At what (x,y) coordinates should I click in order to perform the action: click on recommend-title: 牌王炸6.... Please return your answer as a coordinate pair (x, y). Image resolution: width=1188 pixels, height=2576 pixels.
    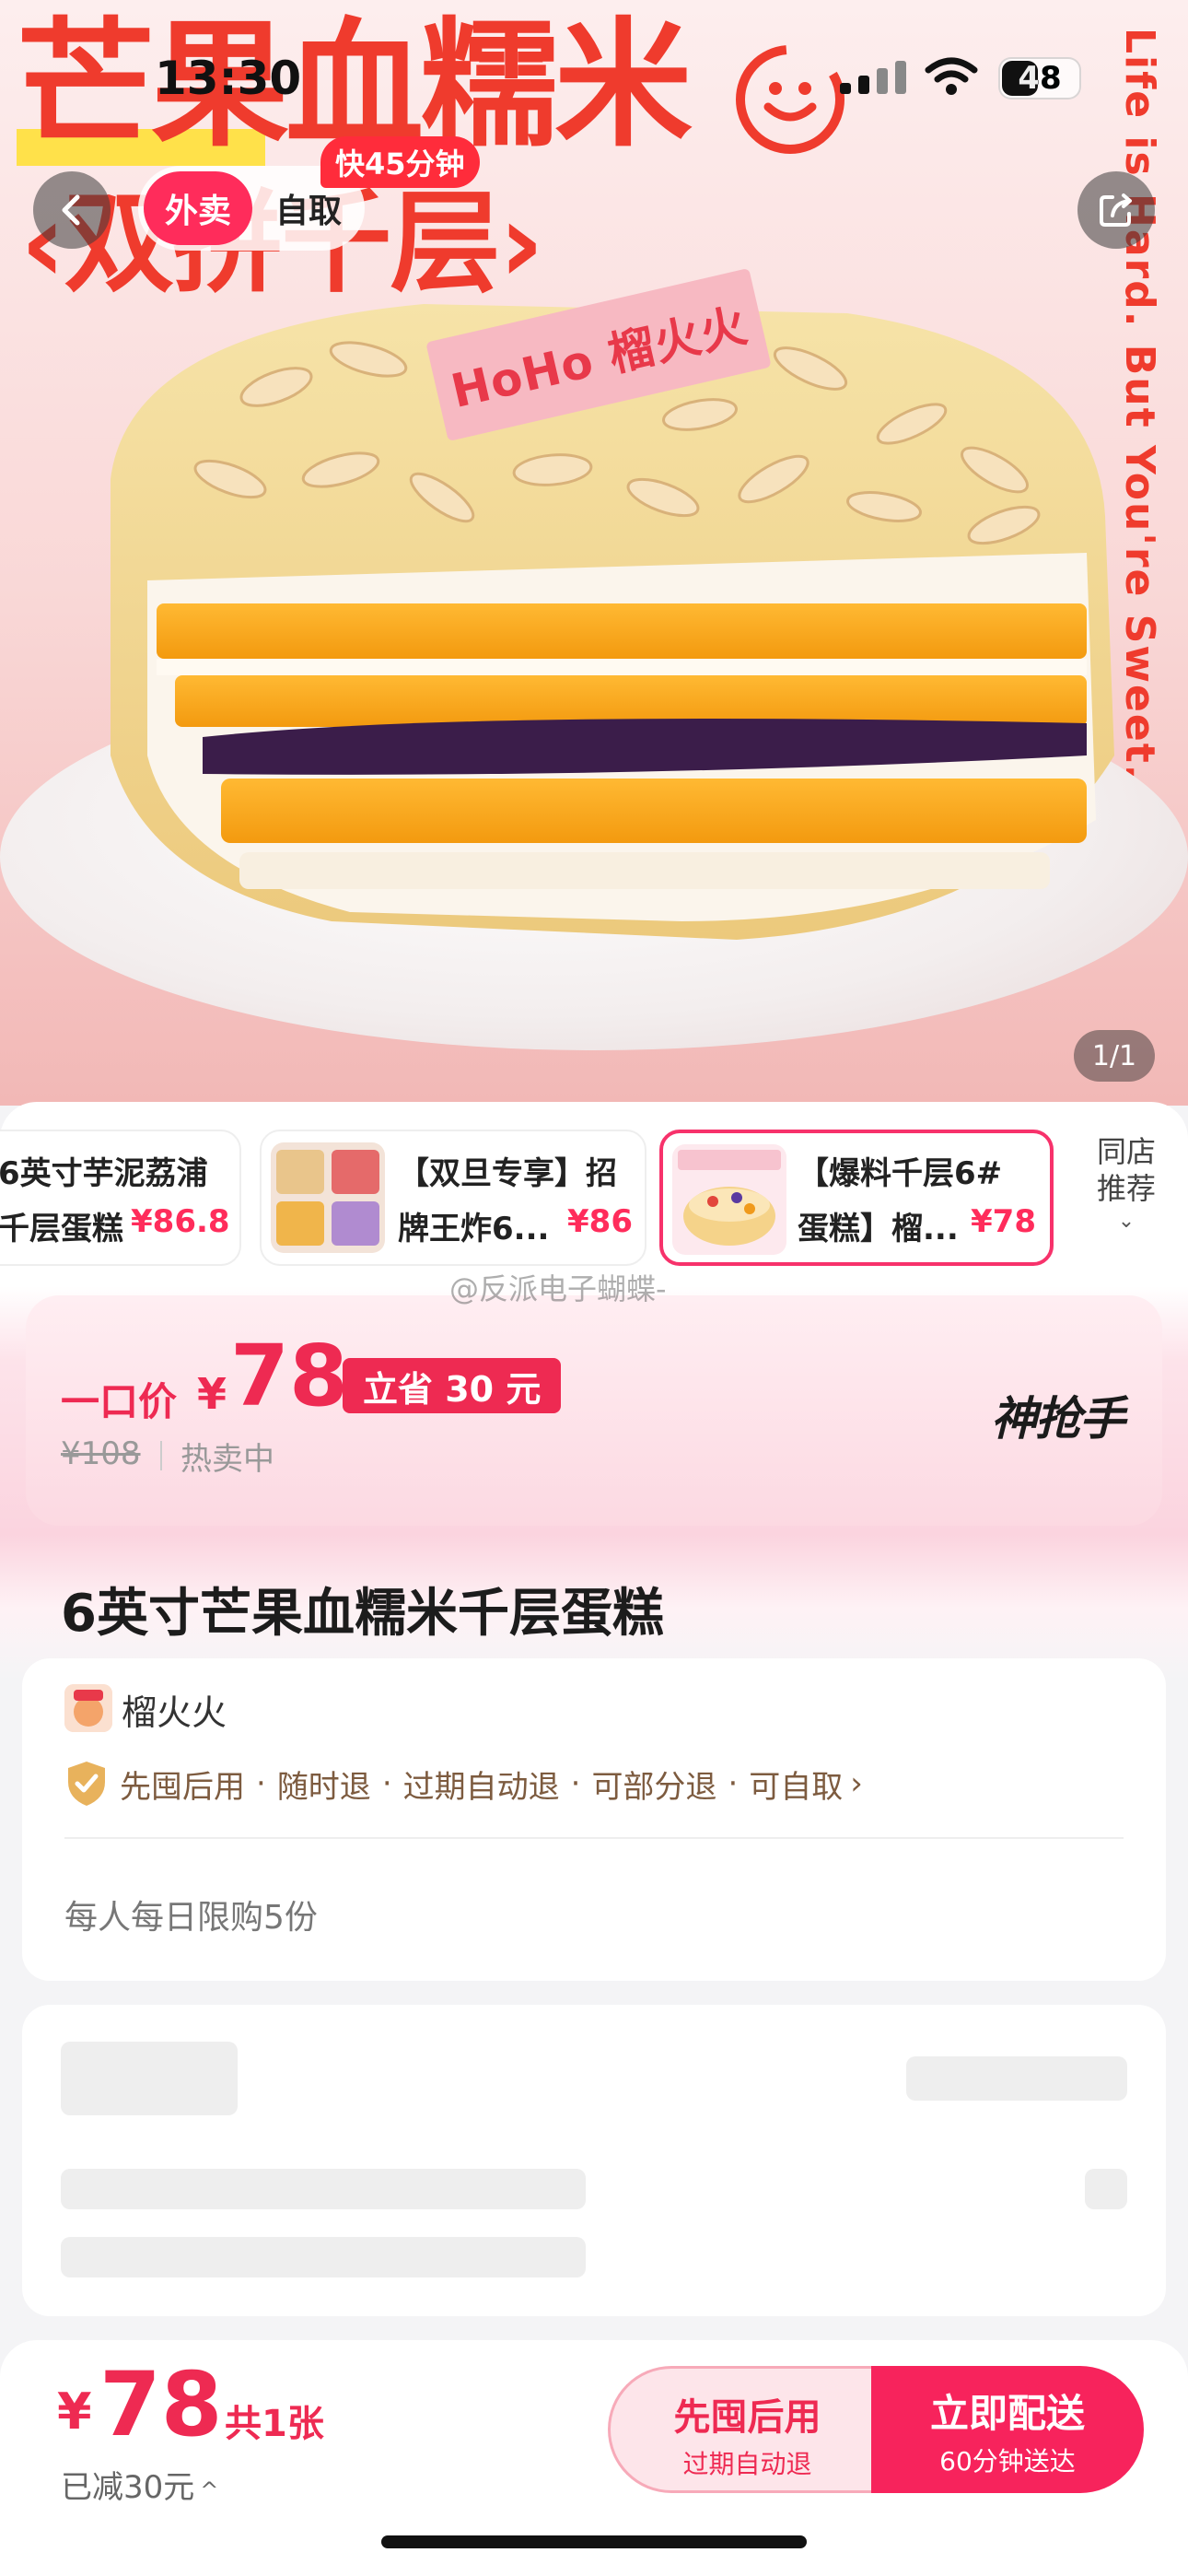
    Looking at the image, I should click on (474, 1229).